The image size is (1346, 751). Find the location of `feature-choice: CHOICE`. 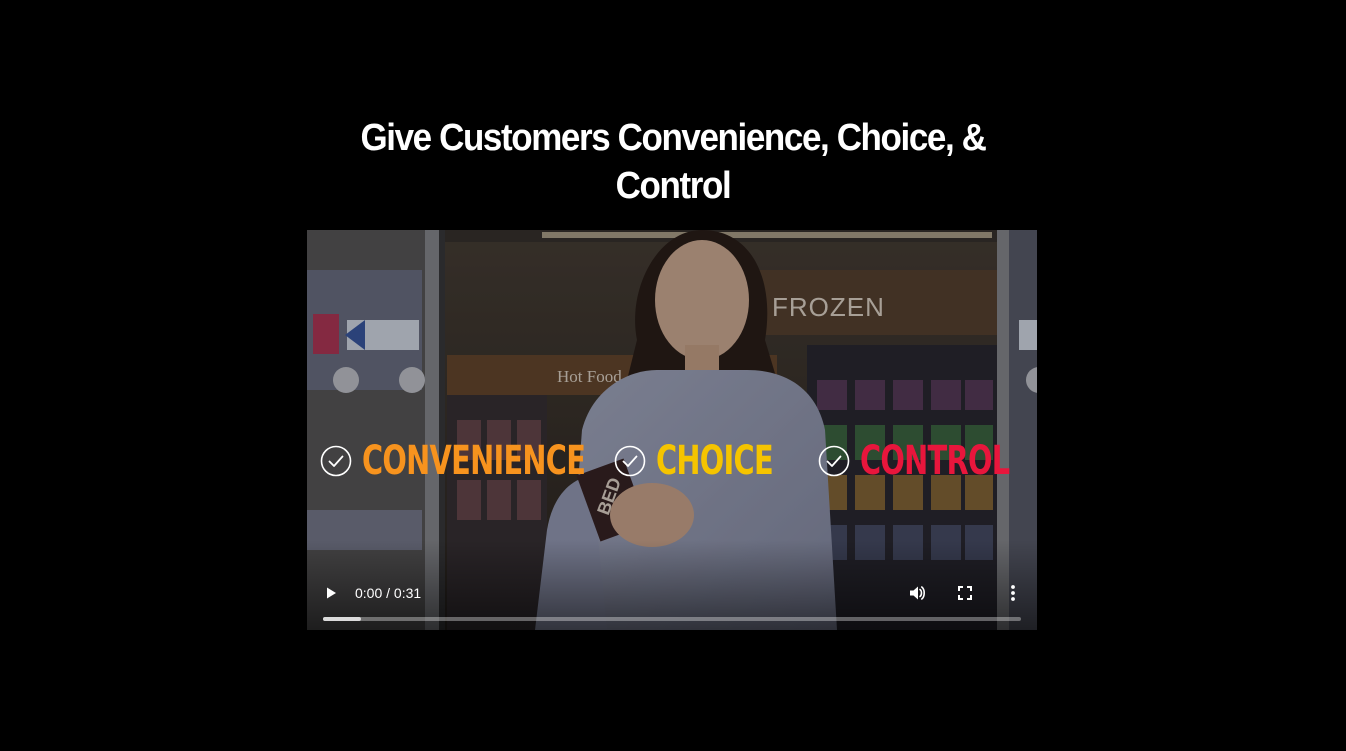

feature-choice: CHOICE is located at coordinates (716, 461).